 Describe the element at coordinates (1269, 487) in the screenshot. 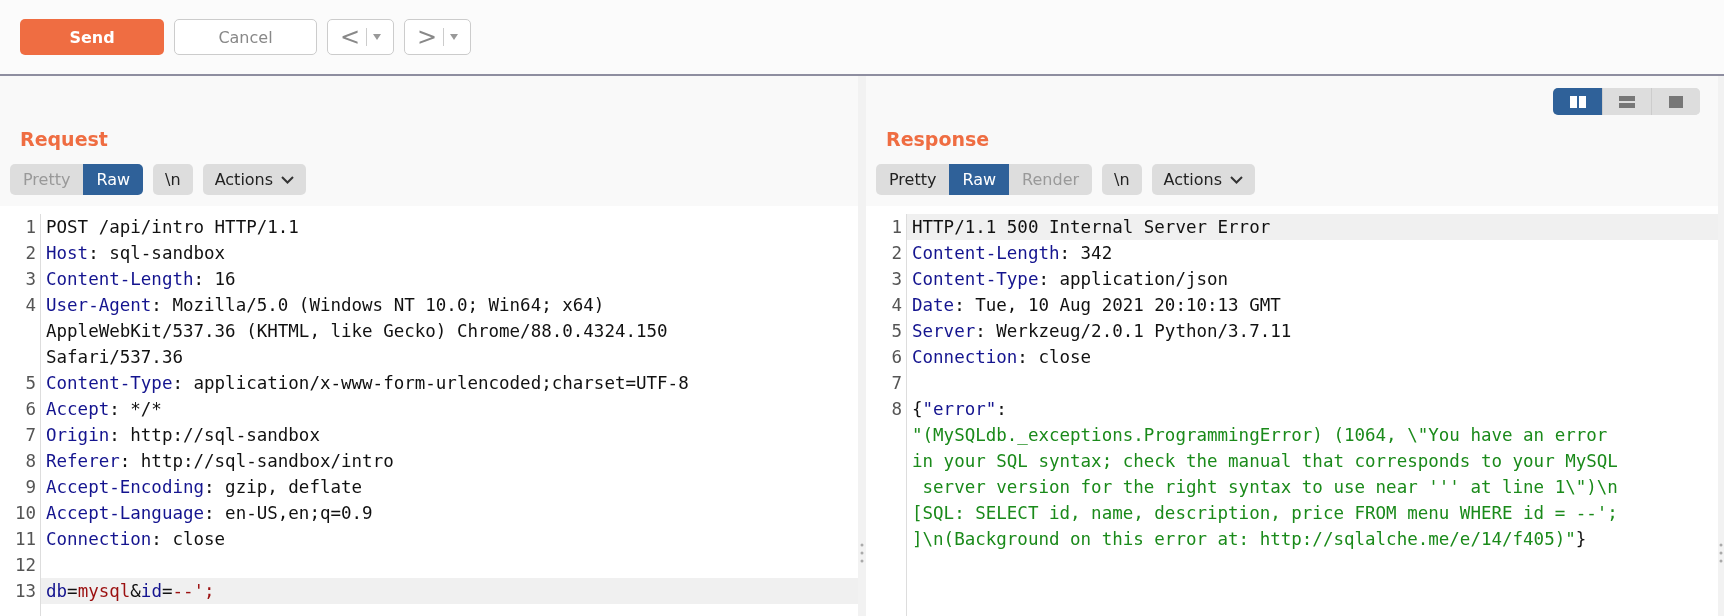

I see `code-line: server version for the right syntax to use near ''' at line 1\")\n` at that location.